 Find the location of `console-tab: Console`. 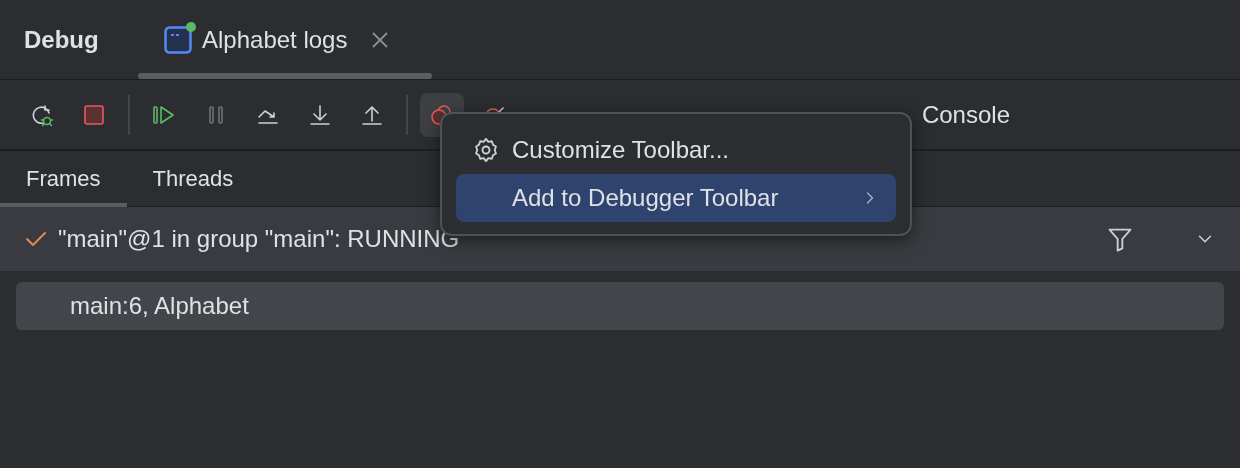

console-tab: Console is located at coordinates (965, 114).